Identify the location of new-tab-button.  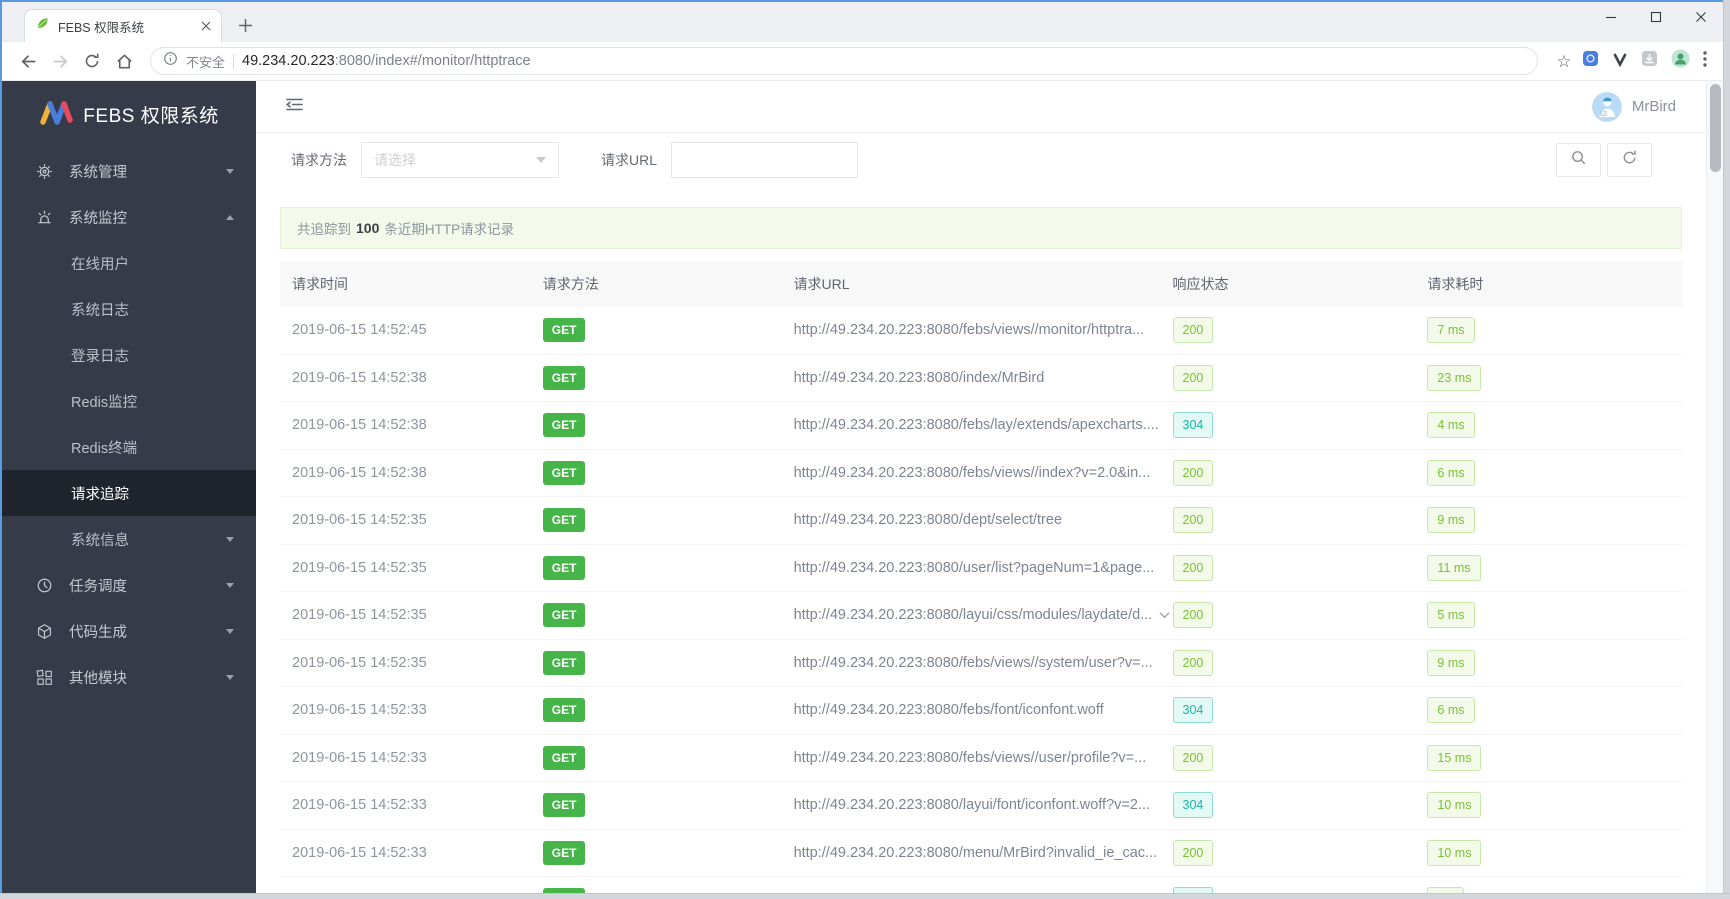
(245, 25).